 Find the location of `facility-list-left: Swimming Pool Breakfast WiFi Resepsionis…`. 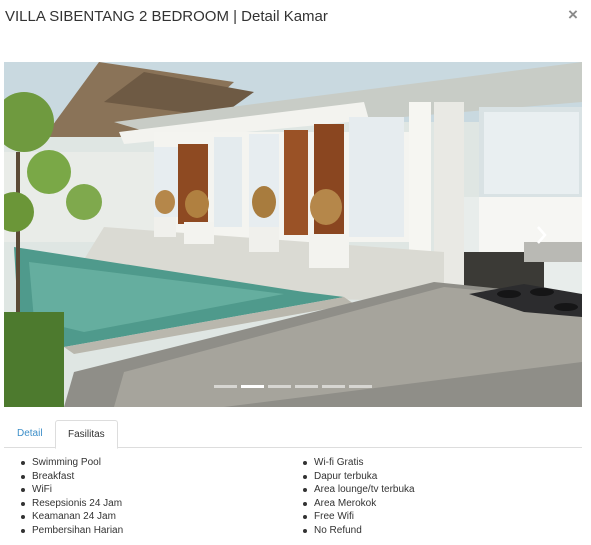

facility-list-left: Swimming Pool Breakfast WiFi Resepsionis… is located at coordinates (70, 496).